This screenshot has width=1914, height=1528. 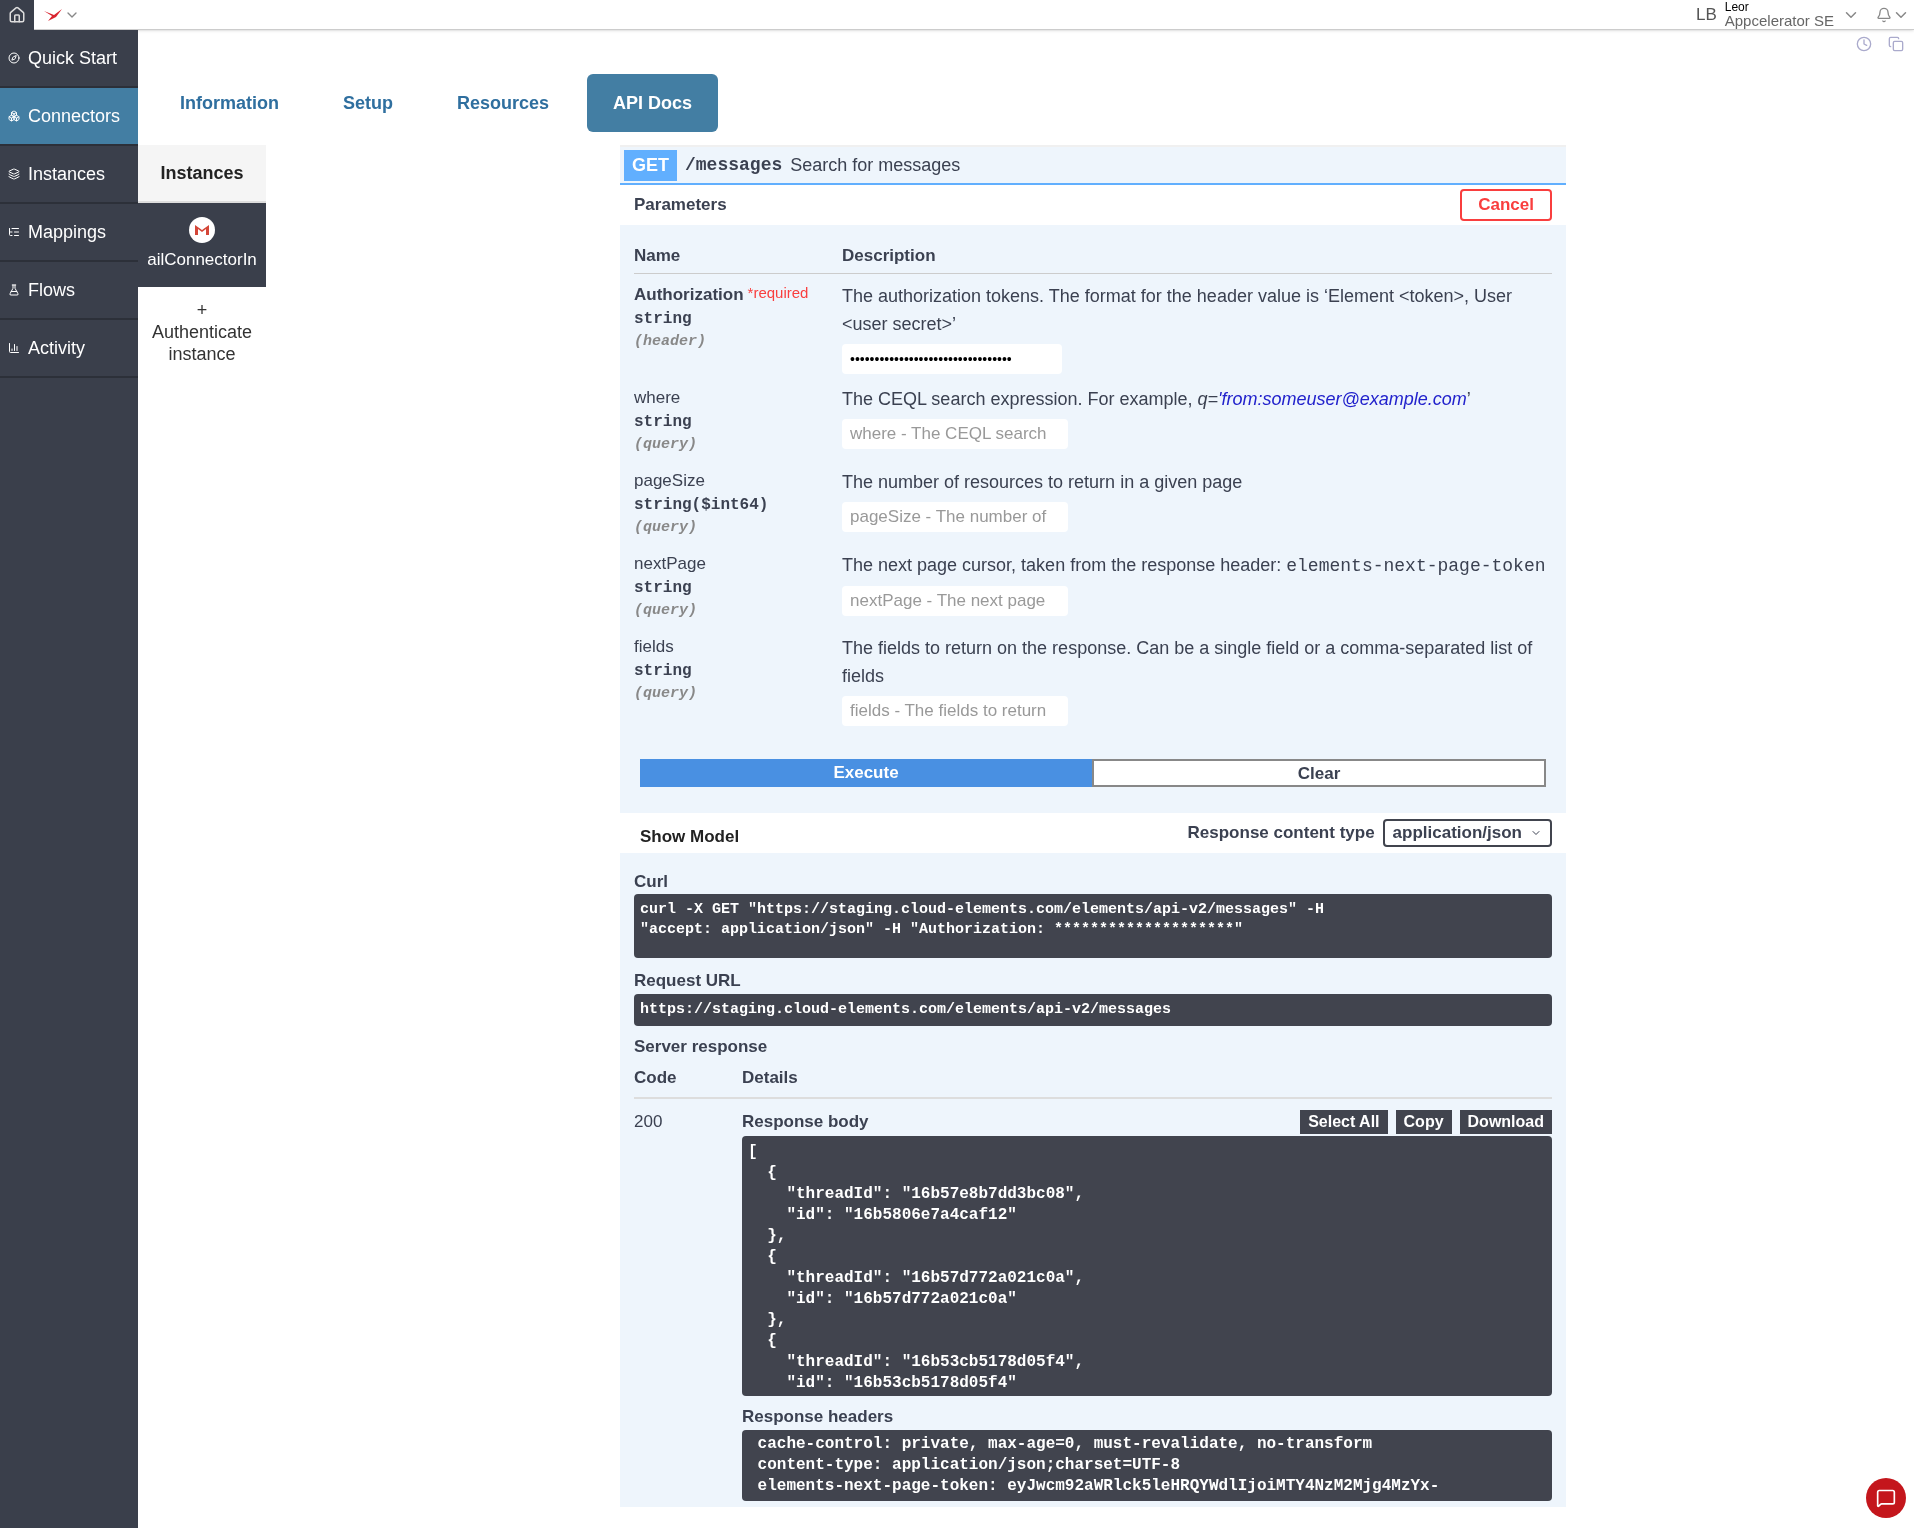 I want to click on column-heading: Details, so click(x=770, y=1078).